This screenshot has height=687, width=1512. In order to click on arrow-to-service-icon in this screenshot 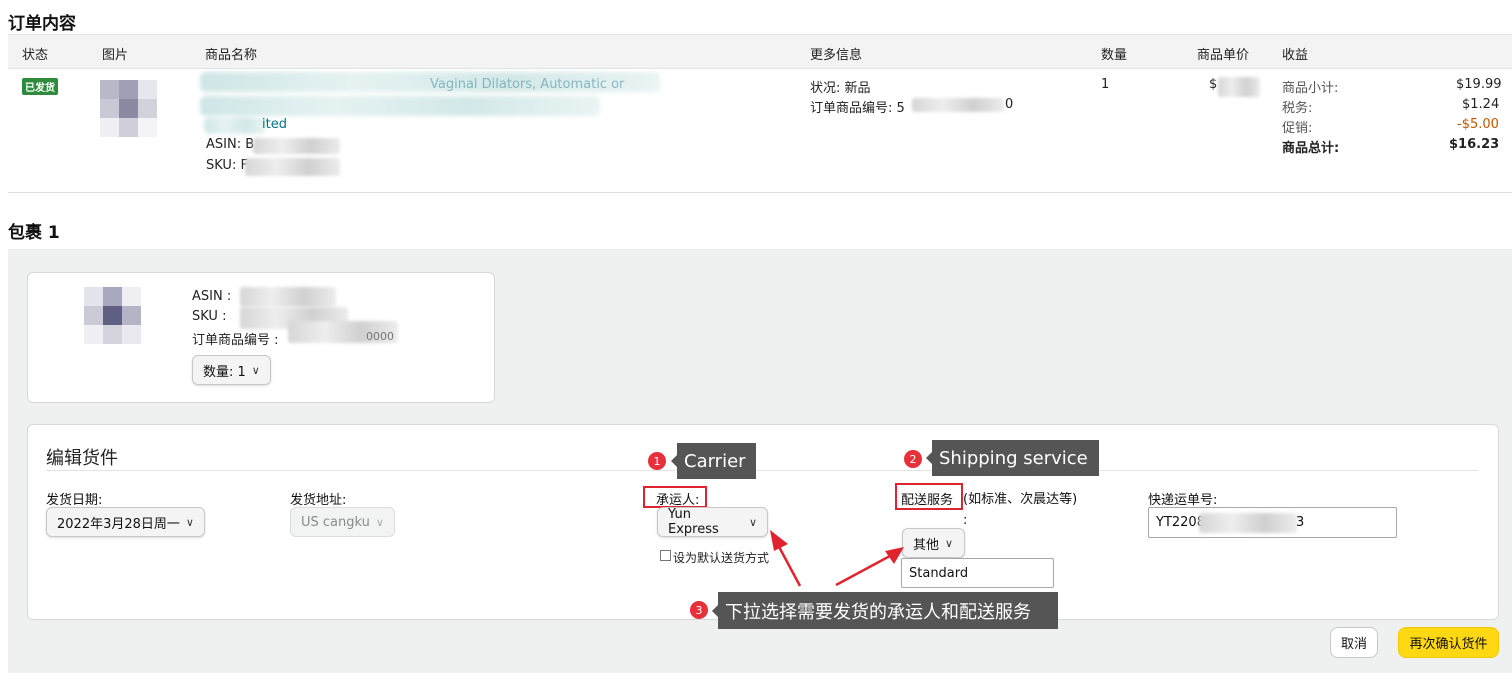, I will do `click(869, 567)`.